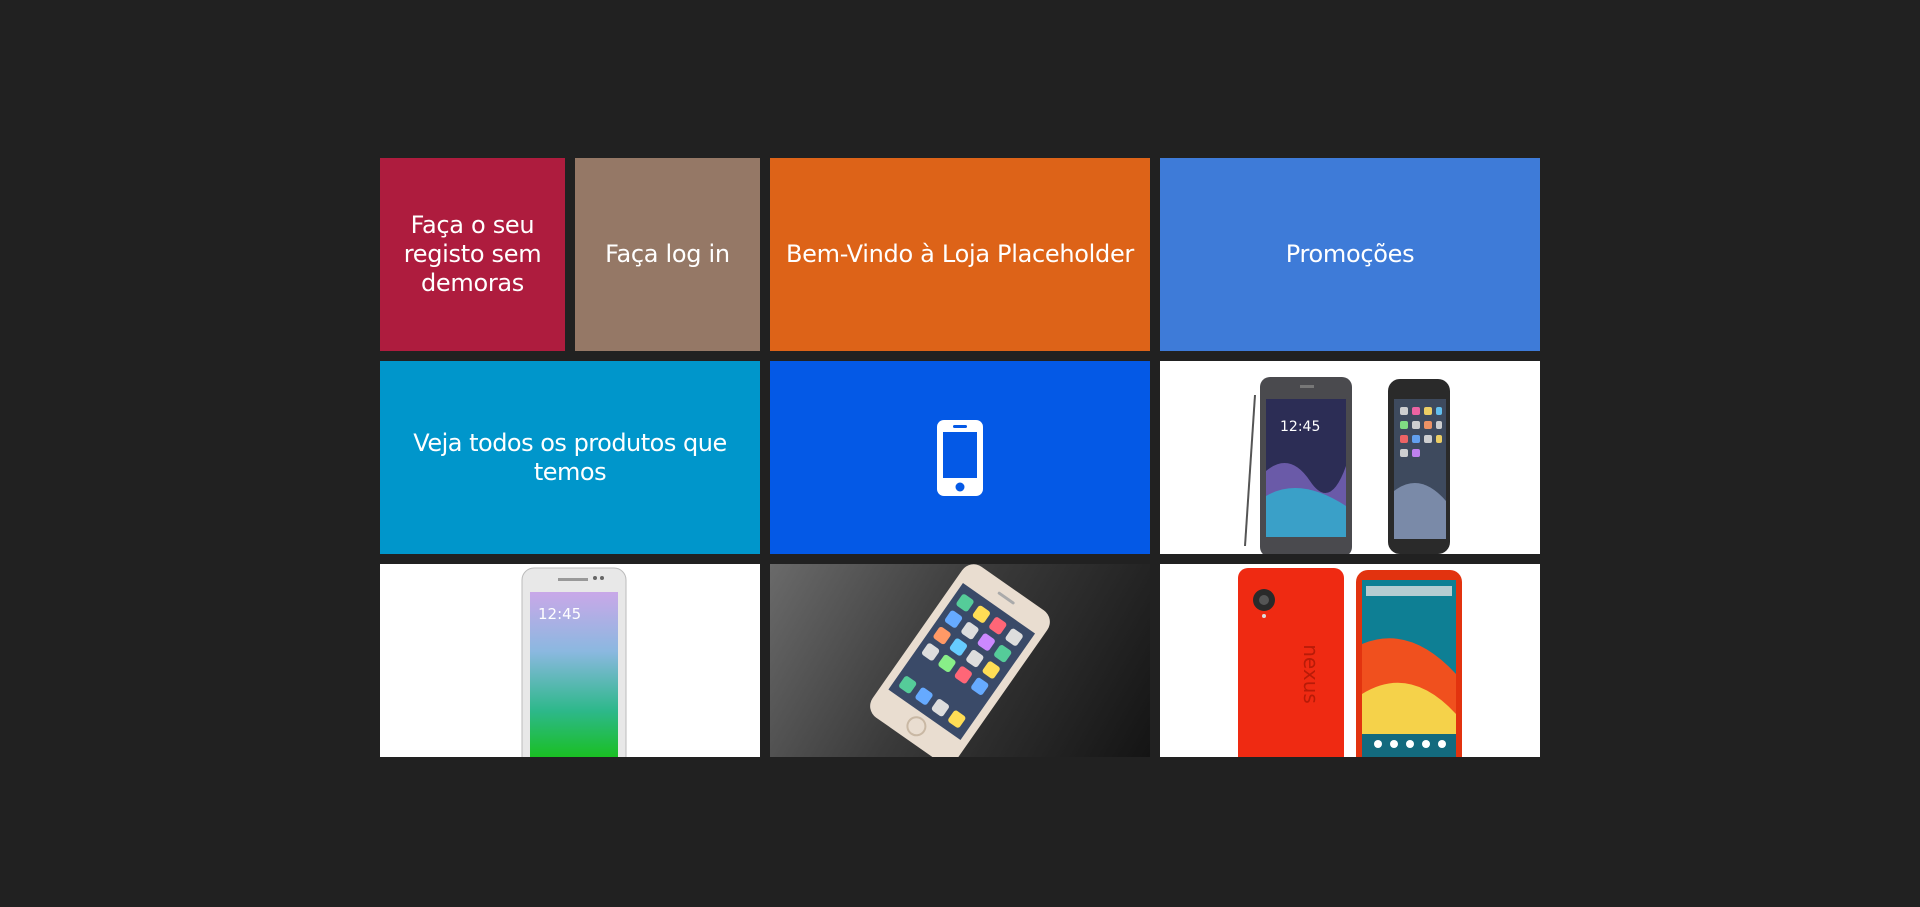 This screenshot has width=1920, height=907. I want to click on phones-photo-1: 12:45, so click(1347, 465).